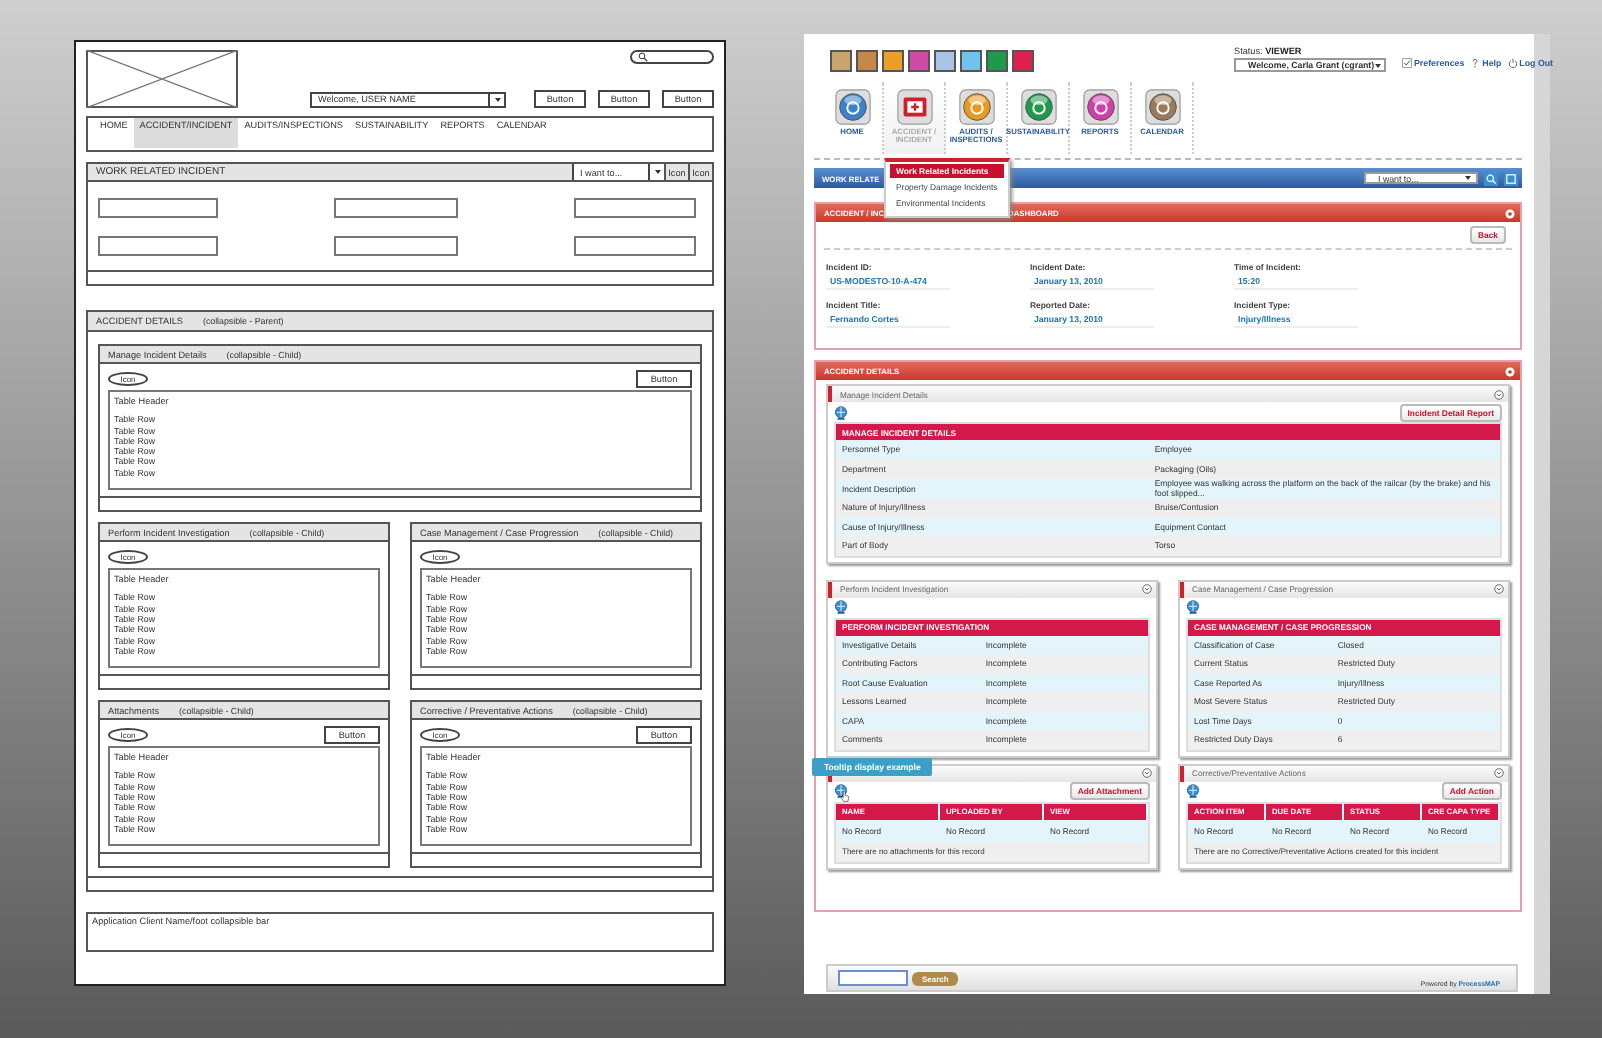  I want to click on help-icon, so click(1475, 63).